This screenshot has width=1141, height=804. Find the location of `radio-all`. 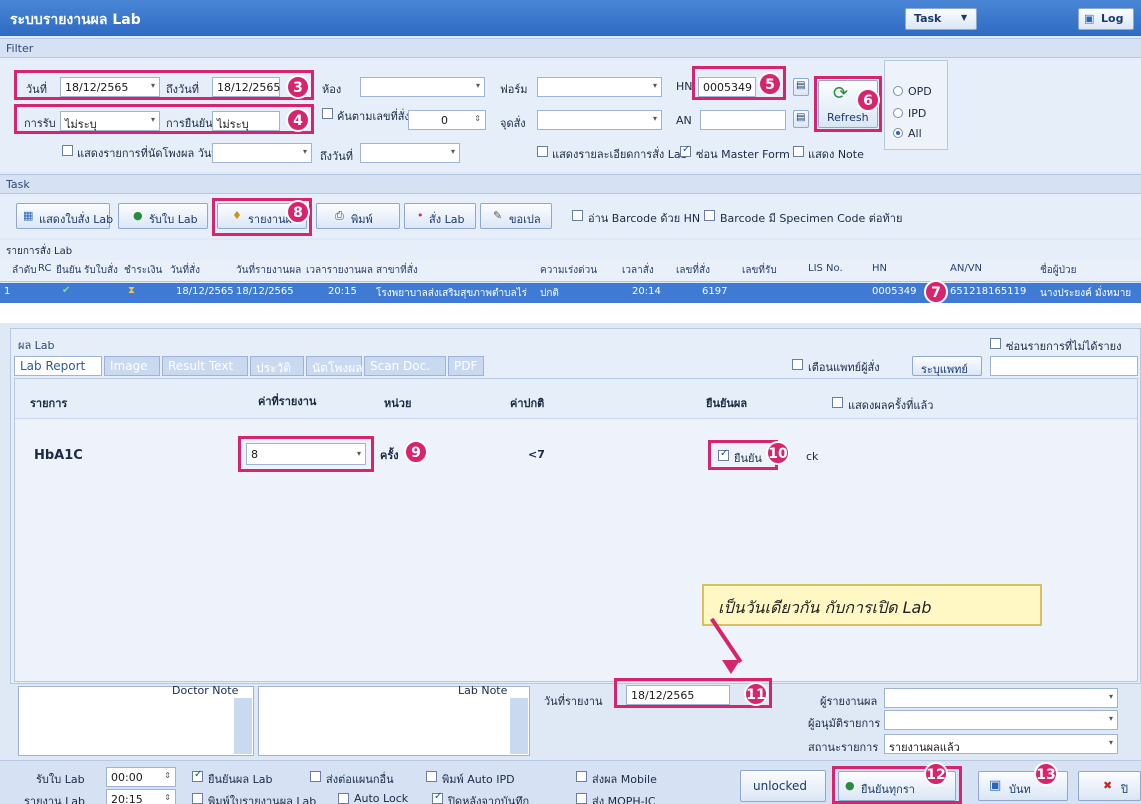

radio-all is located at coordinates (898, 133).